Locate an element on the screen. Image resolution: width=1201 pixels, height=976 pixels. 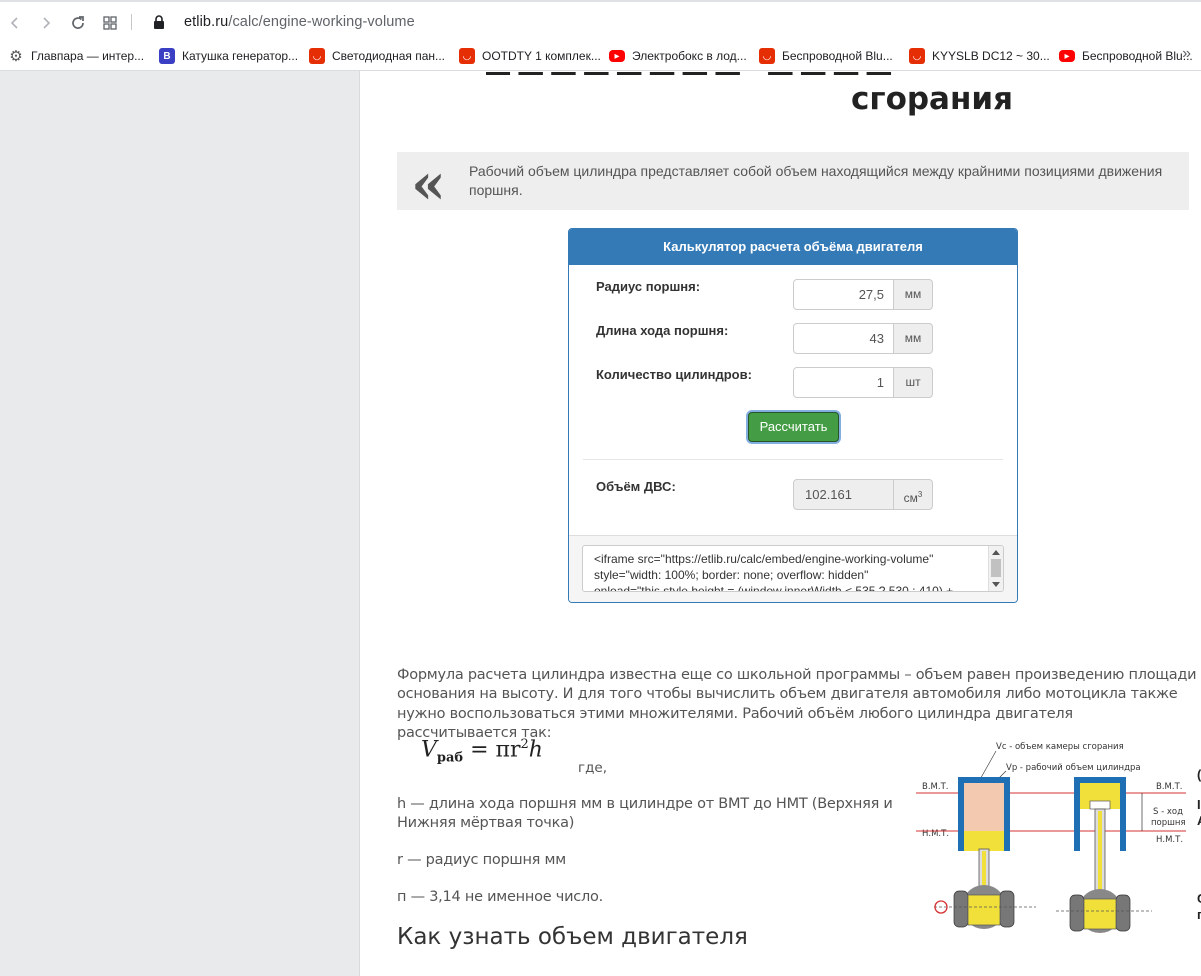
url-host: etlib.ru is located at coordinates (206, 22).